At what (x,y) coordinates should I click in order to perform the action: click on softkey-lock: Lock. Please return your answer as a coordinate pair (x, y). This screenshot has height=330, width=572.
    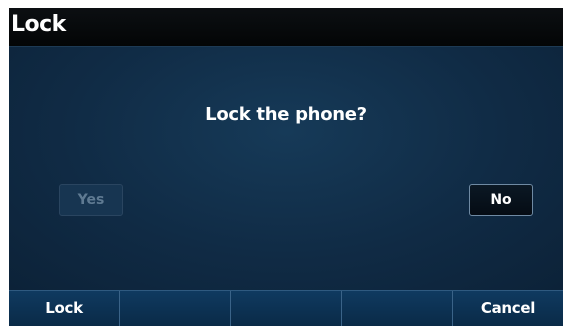
    Looking at the image, I should click on (64, 308).